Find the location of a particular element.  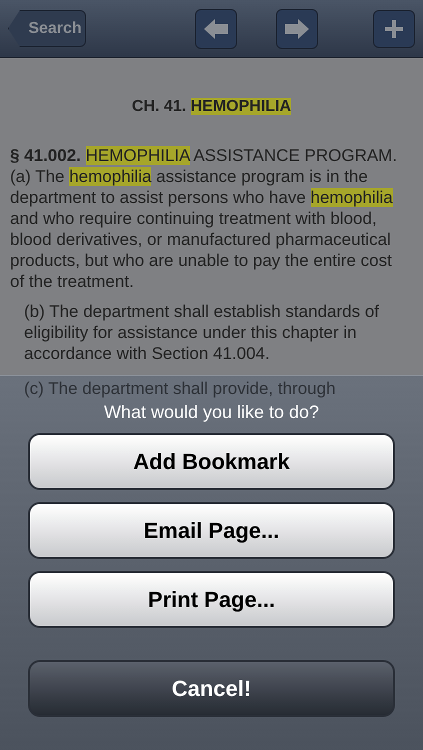

action-sheet-title: What would you like to do? is located at coordinates (212, 412).